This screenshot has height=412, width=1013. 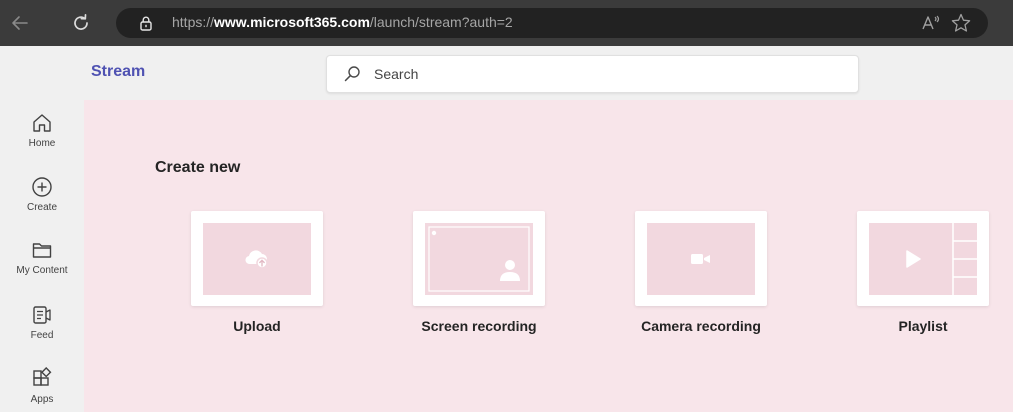 What do you see at coordinates (146, 23) in the screenshot?
I see `lock-icon` at bounding box center [146, 23].